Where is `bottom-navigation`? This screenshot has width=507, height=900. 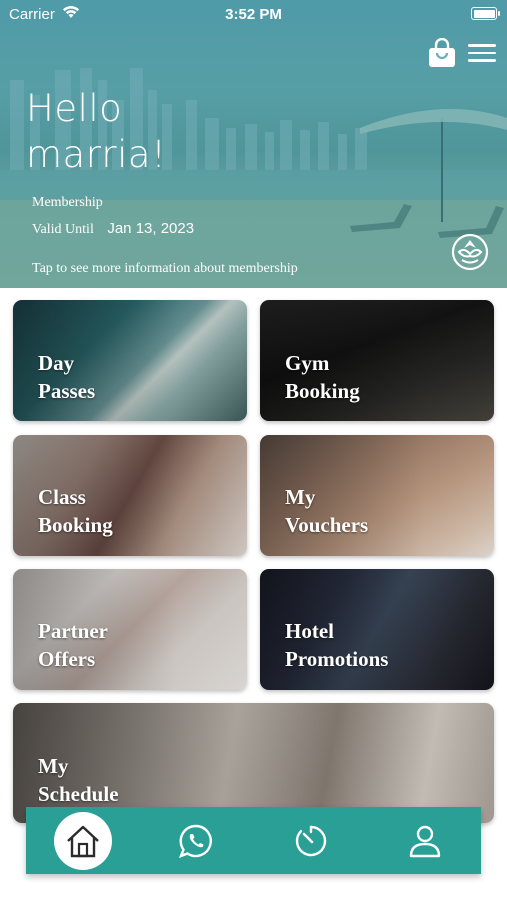
bottom-navigation is located at coordinates (253, 840).